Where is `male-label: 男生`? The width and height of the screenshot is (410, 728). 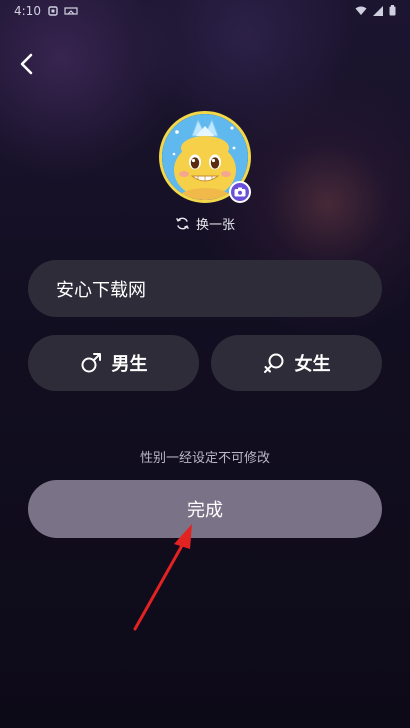 male-label: 男生 is located at coordinates (129, 364).